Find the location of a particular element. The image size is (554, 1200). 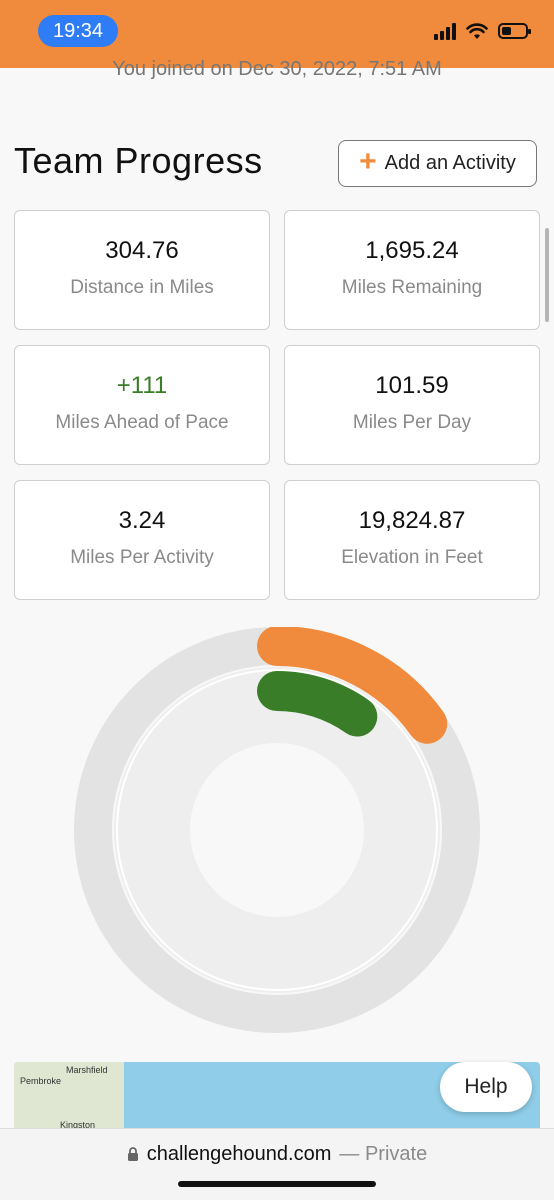

stat-label: Miles Per Day is located at coordinates (412, 422).